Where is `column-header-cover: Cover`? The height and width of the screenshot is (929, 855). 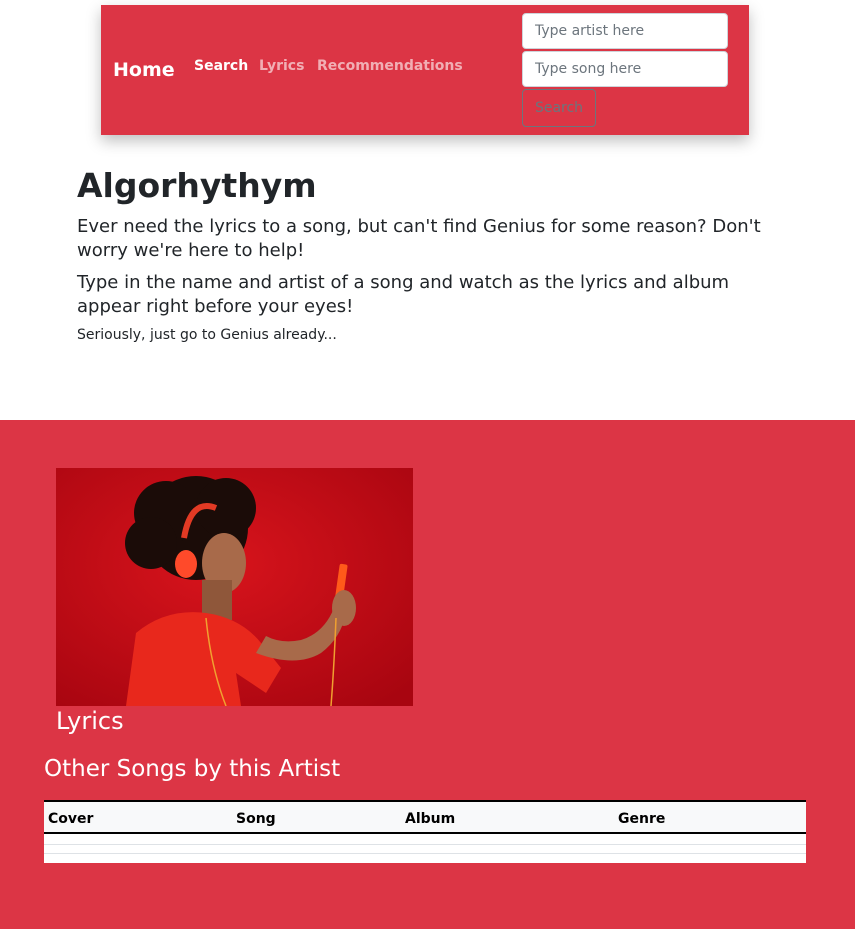 column-header-cover: Cover is located at coordinates (71, 819).